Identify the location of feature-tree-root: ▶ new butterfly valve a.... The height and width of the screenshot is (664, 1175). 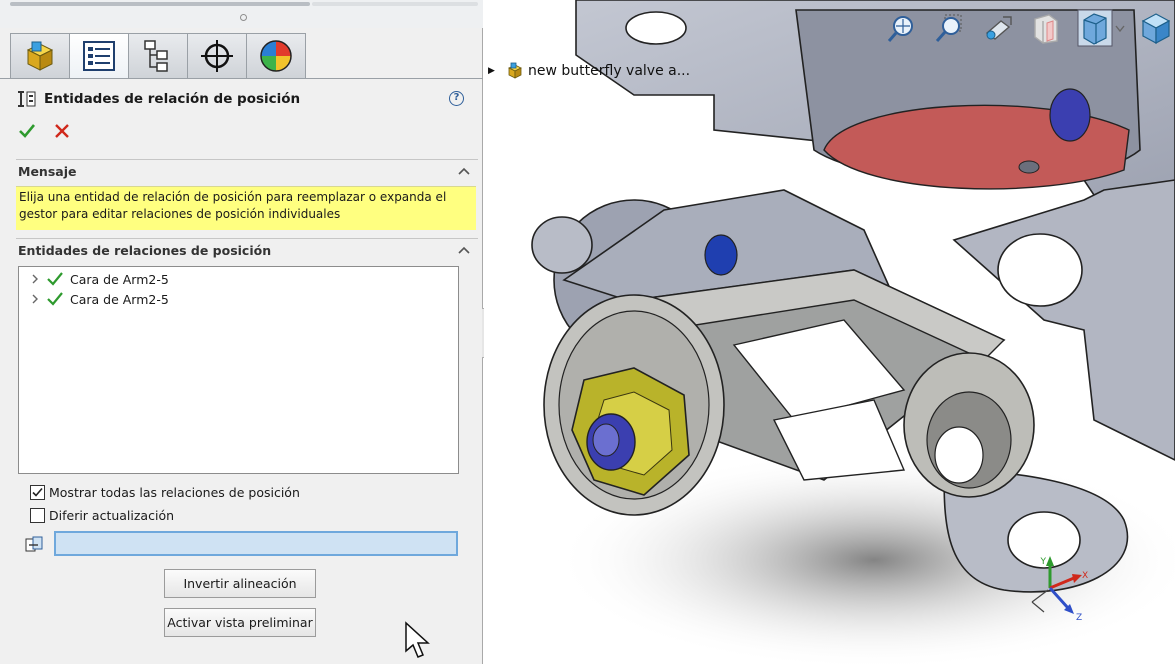
(587, 71).